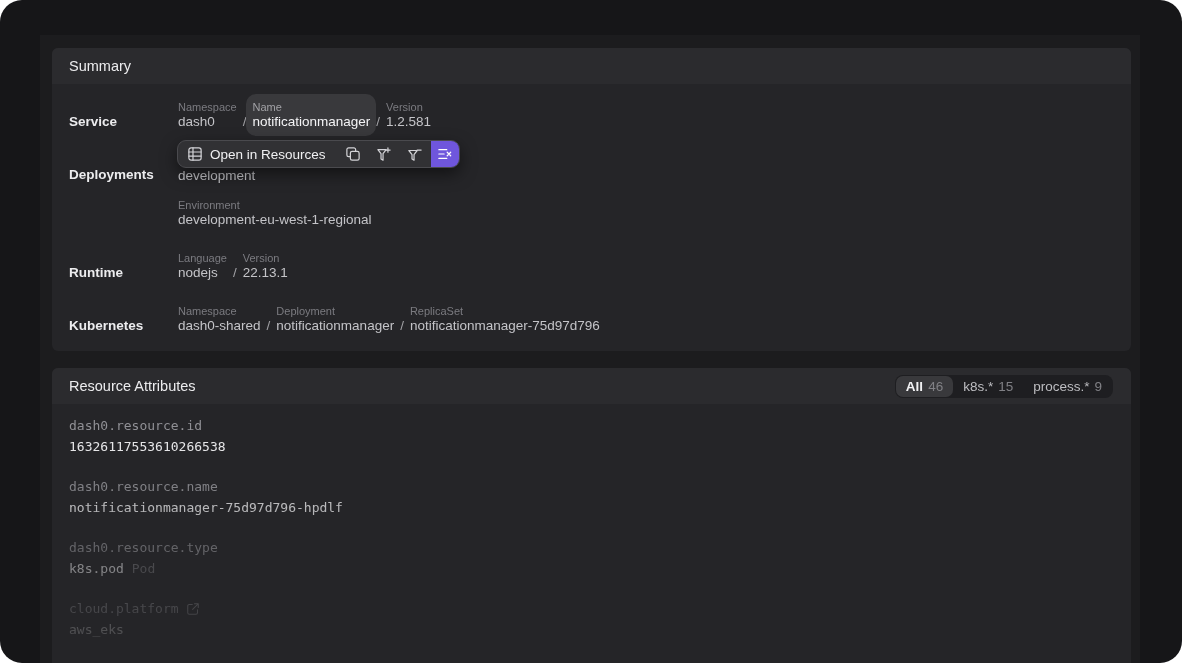  I want to click on filter-tab: k8s.* 15, so click(988, 386).